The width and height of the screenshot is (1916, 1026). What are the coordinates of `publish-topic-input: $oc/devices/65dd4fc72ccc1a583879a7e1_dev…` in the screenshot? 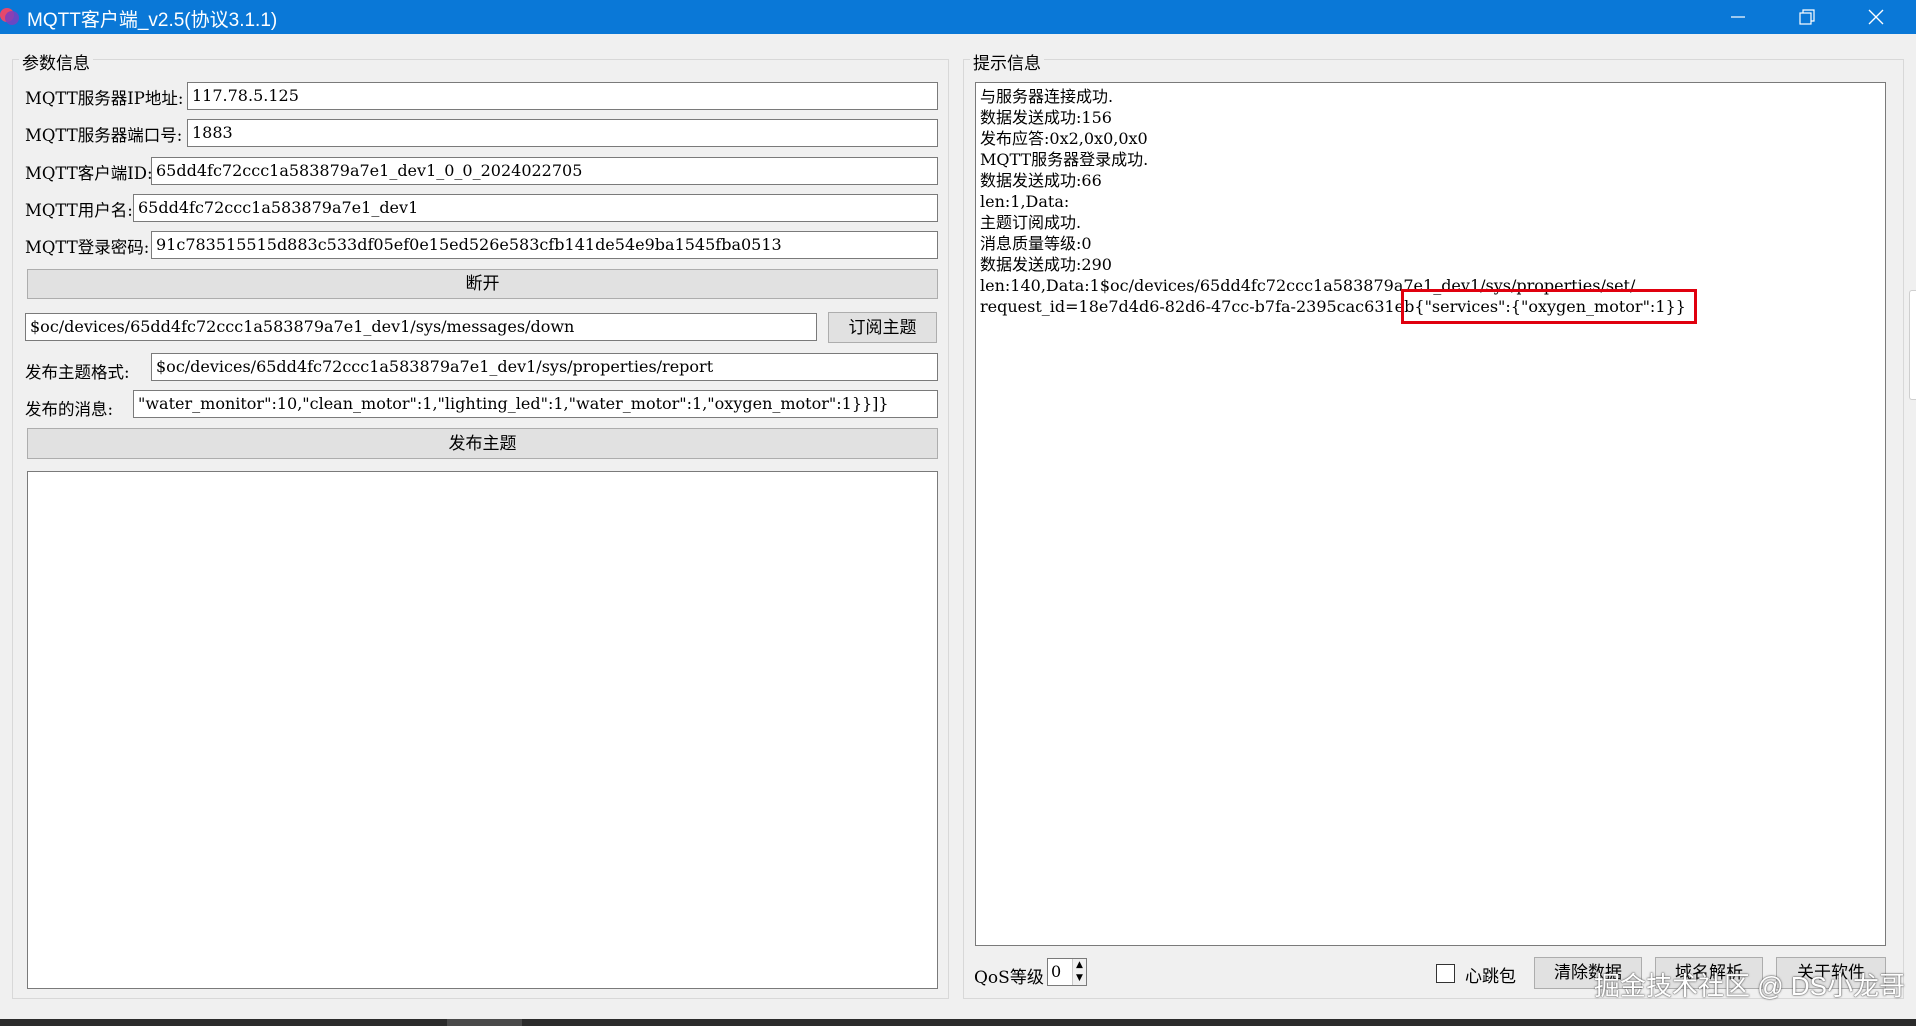 It's located at (544, 367).